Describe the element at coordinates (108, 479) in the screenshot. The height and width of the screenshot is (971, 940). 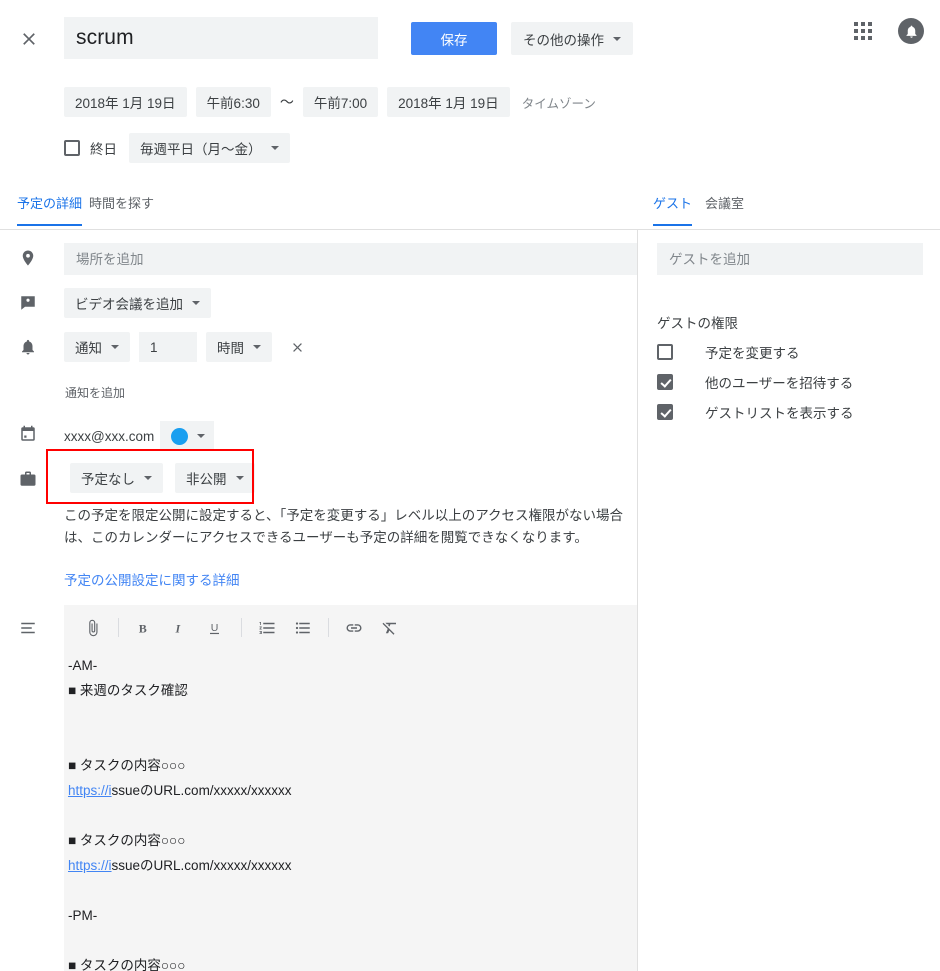
I see `availability-label: 予定なし` at that location.